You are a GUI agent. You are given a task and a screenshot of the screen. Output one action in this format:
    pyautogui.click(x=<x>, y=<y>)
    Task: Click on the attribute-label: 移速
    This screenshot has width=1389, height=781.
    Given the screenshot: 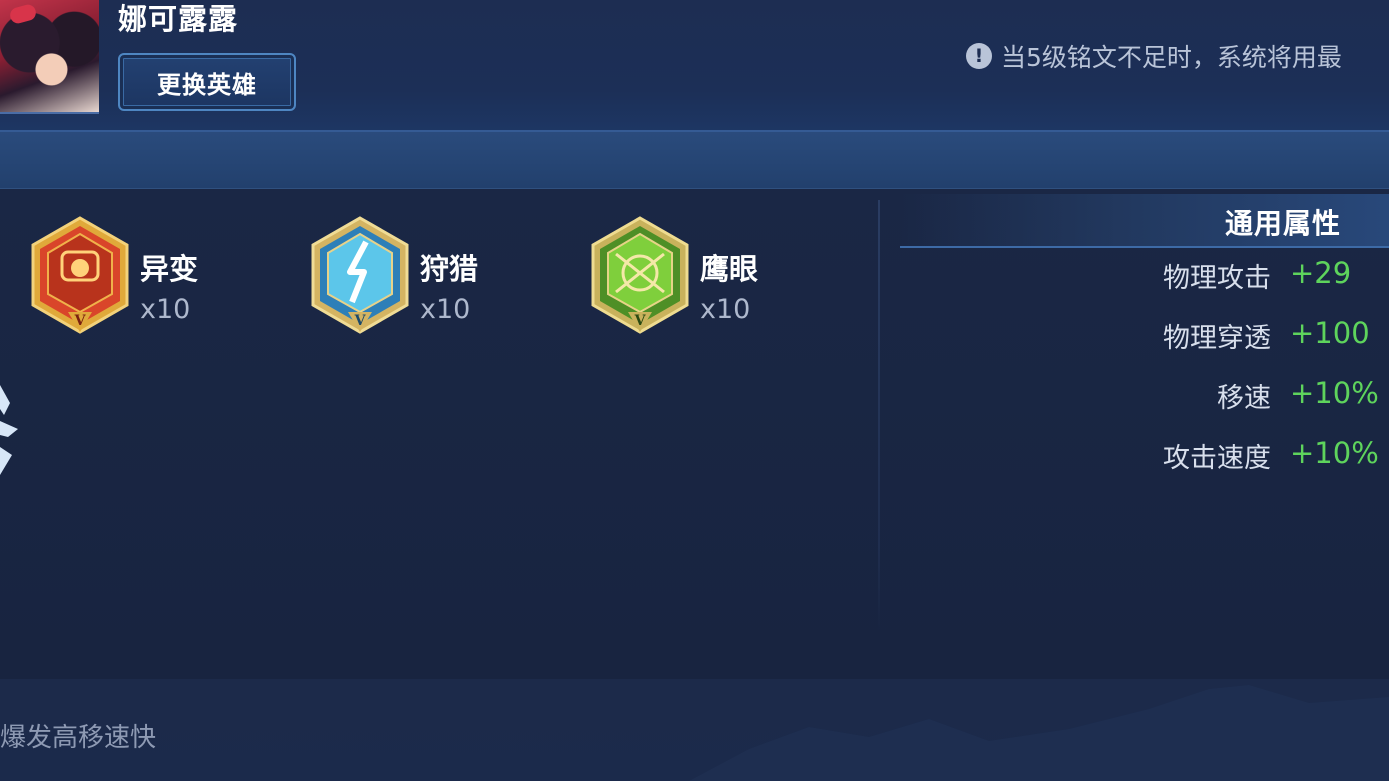 What is the action you would take?
    pyautogui.click(x=1244, y=398)
    